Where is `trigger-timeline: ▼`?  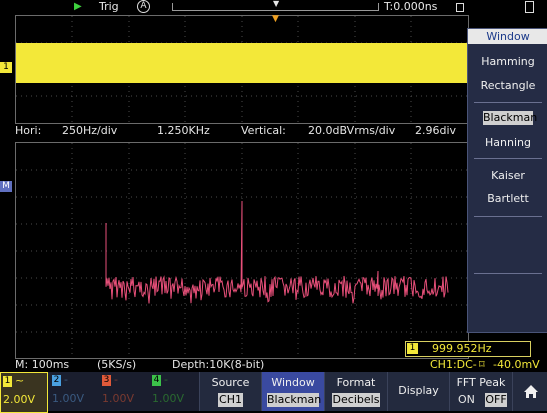 trigger-timeline: ▼ is located at coordinates (275, 5).